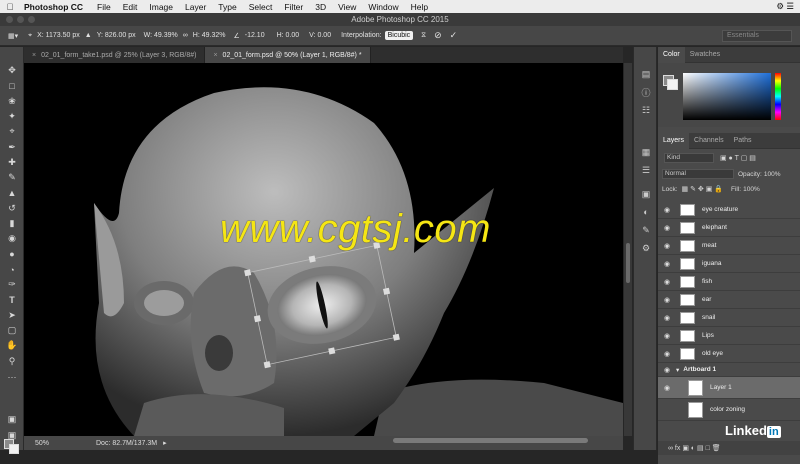 This screenshot has width=800, height=464. I want to click on angle-field: -12.10, so click(255, 35).